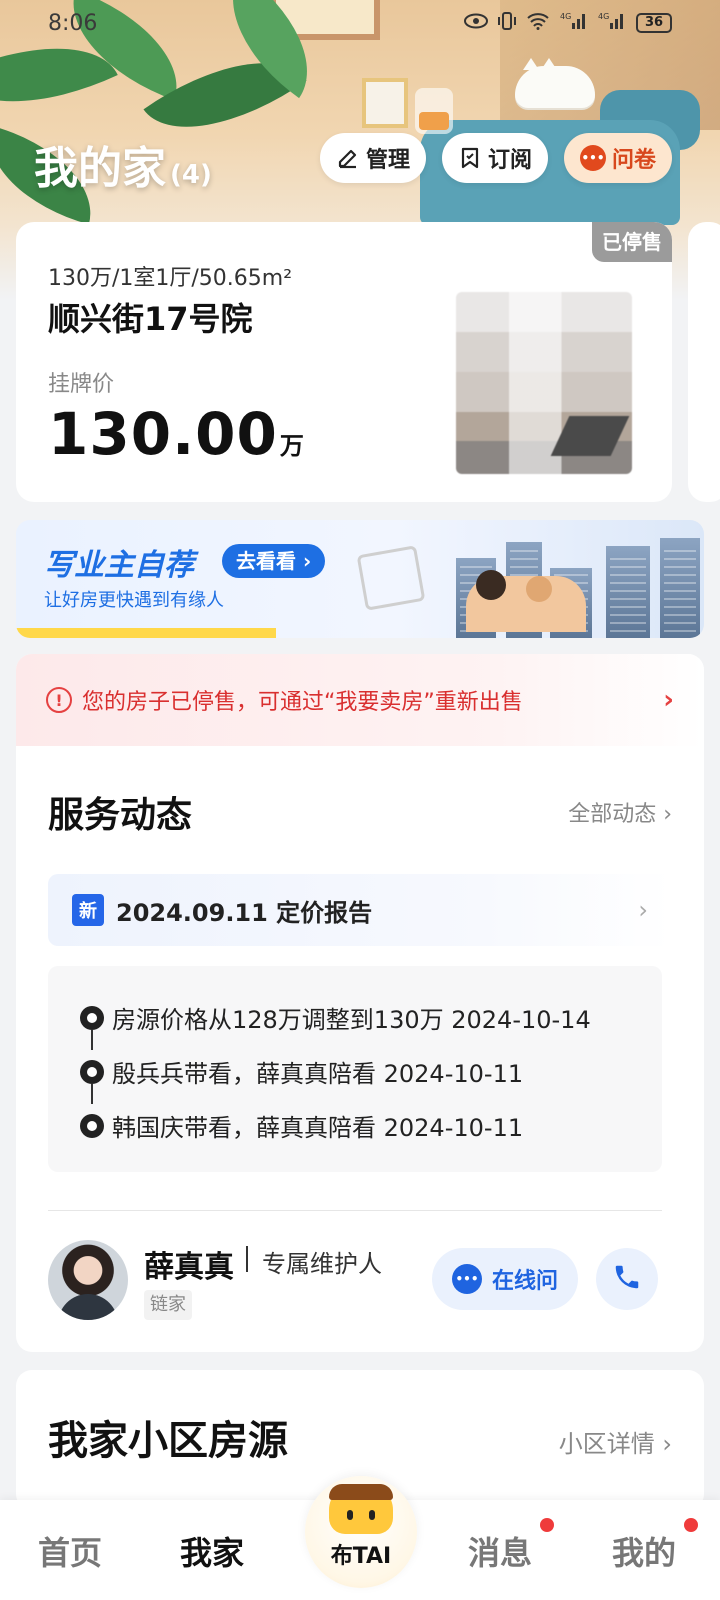 The image size is (720, 1600). What do you see at coordinates (361, 1556) in the screenshot?
I see `ai-label: 布TAI` at bounding box center [361, 1556].